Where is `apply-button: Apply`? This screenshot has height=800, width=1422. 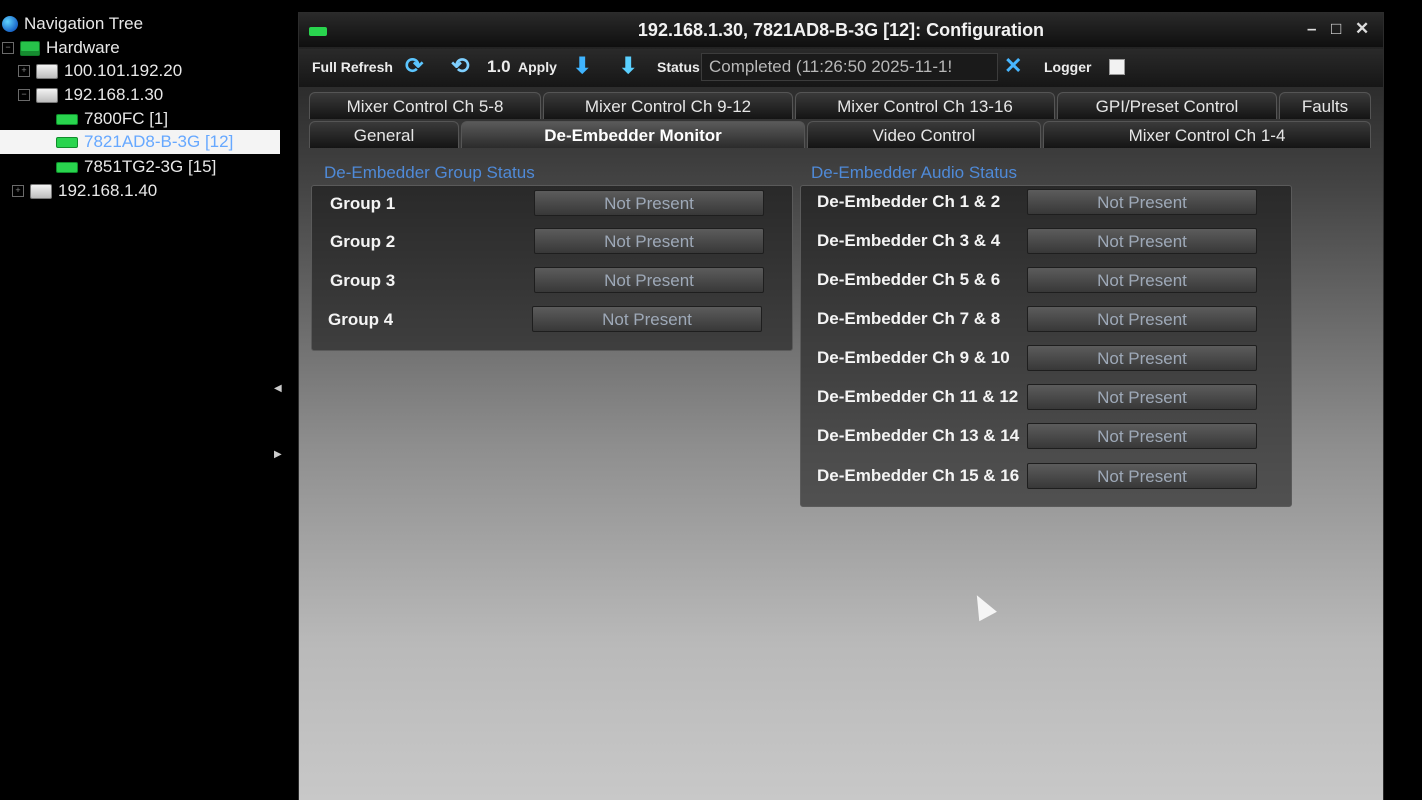 apply-button: Apply is located at coordinates (537, 67).